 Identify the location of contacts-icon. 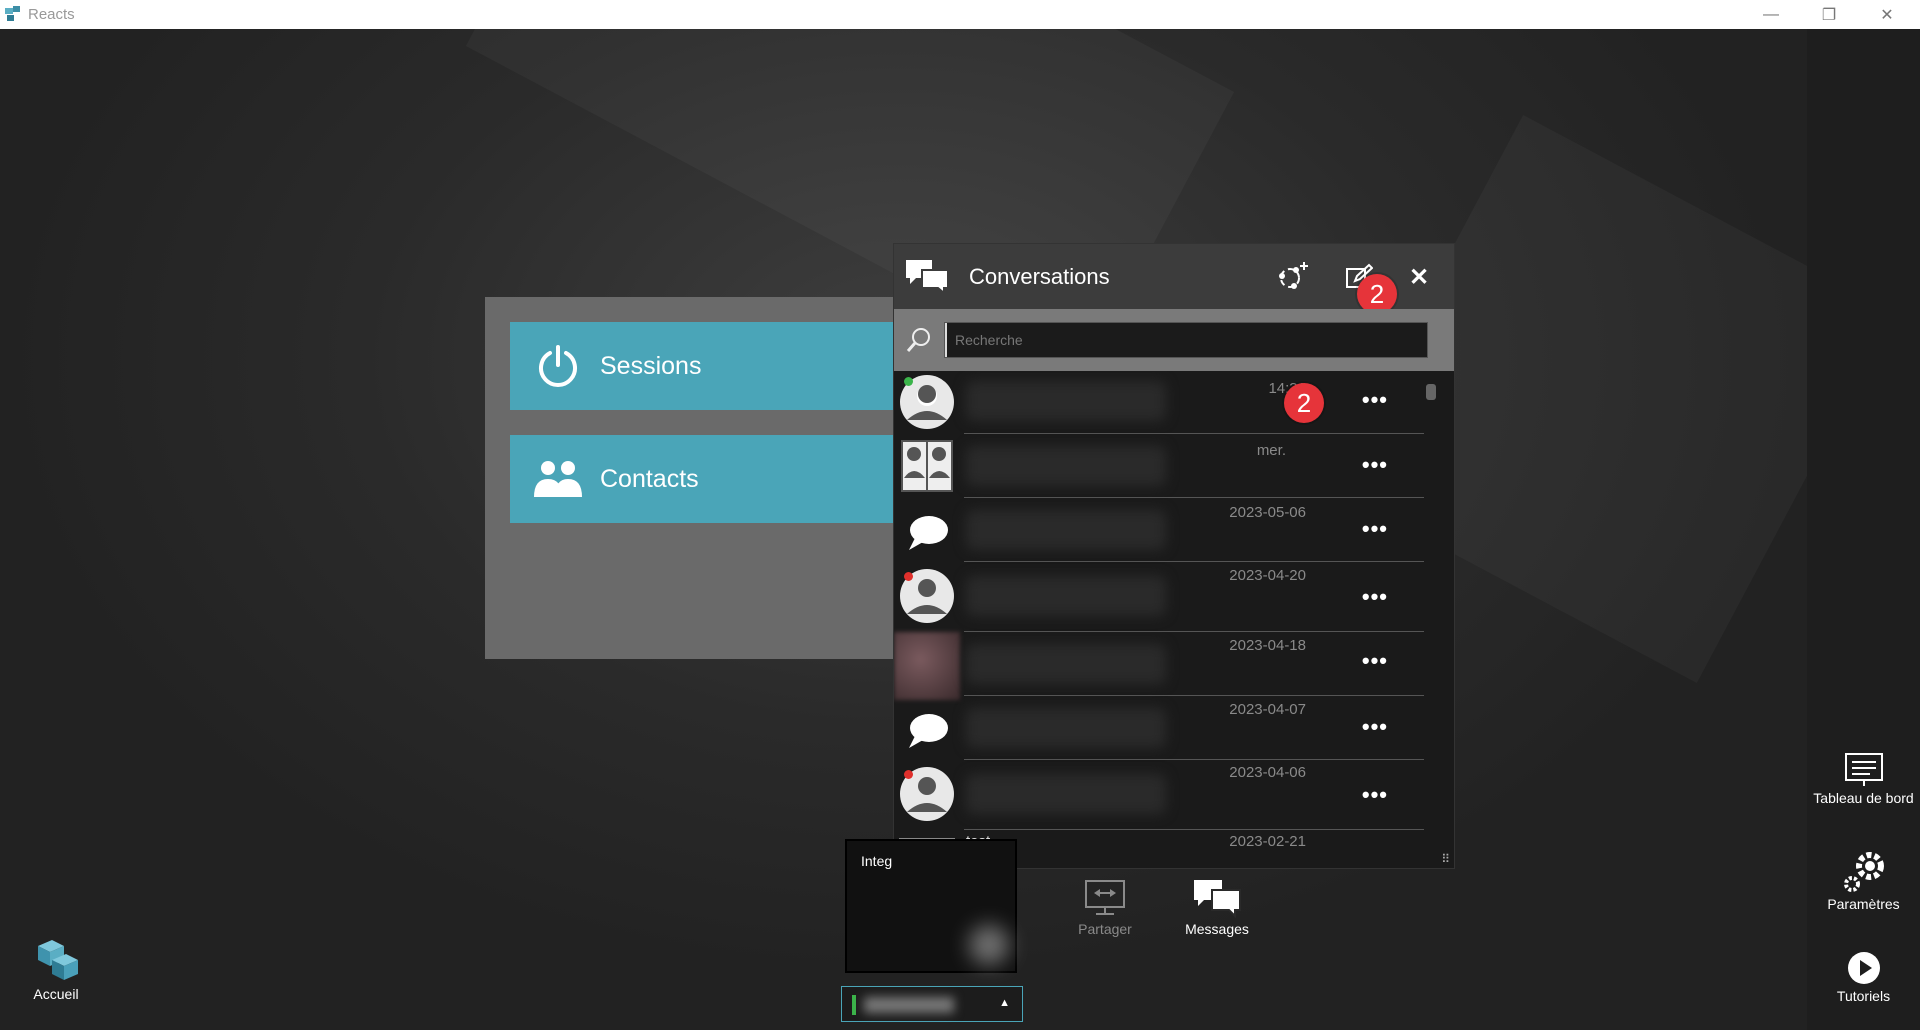
(558, 479).